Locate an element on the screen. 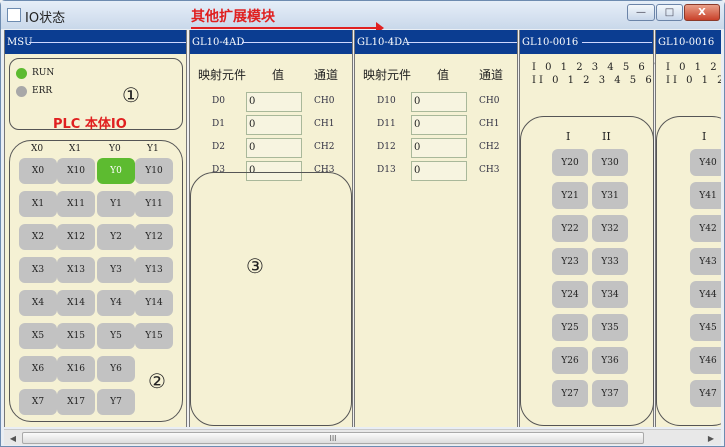 The height and width of the screenshot is (447, 725). scroll-right-button: ▶ is located at coordinates (711, 438).